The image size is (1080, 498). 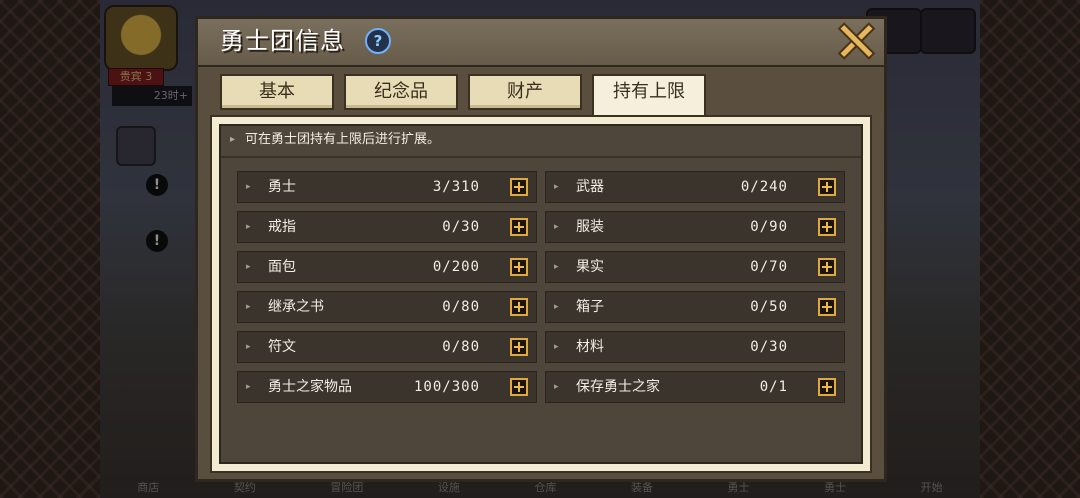 I want to click on limit-name: 箱子, so click(x=590, y=307).